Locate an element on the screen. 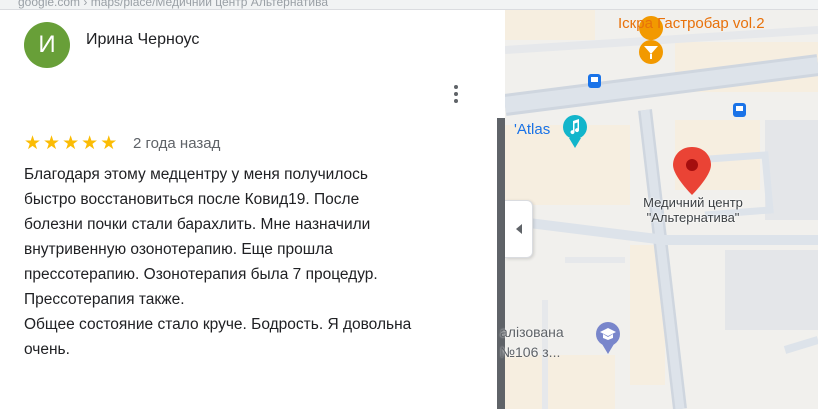  review-text-line: внутривенную озонотерапию. Еще прошла is located at coordinates (178, 249).